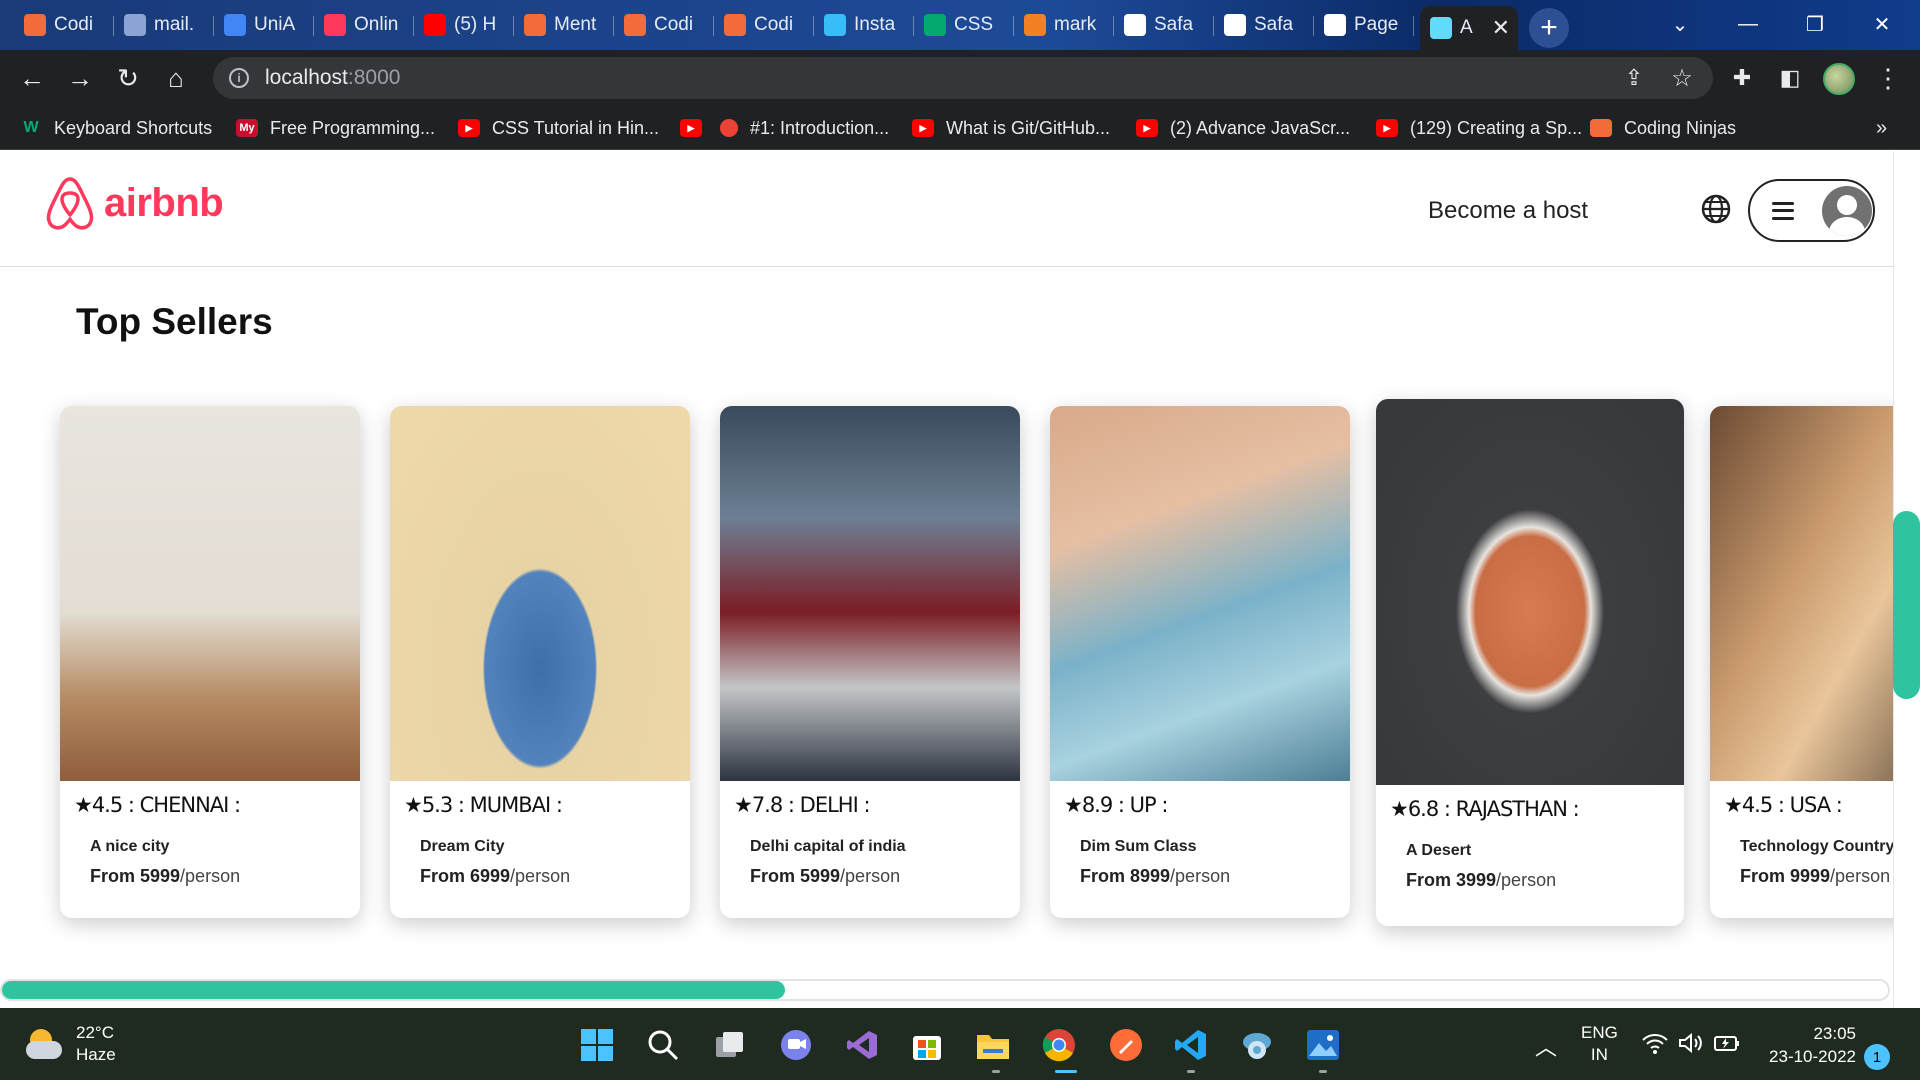 The height and width of the screenshot is (1080, 1920). I want to click on weather-widget: 22°C Haze, so click(71, 1044).